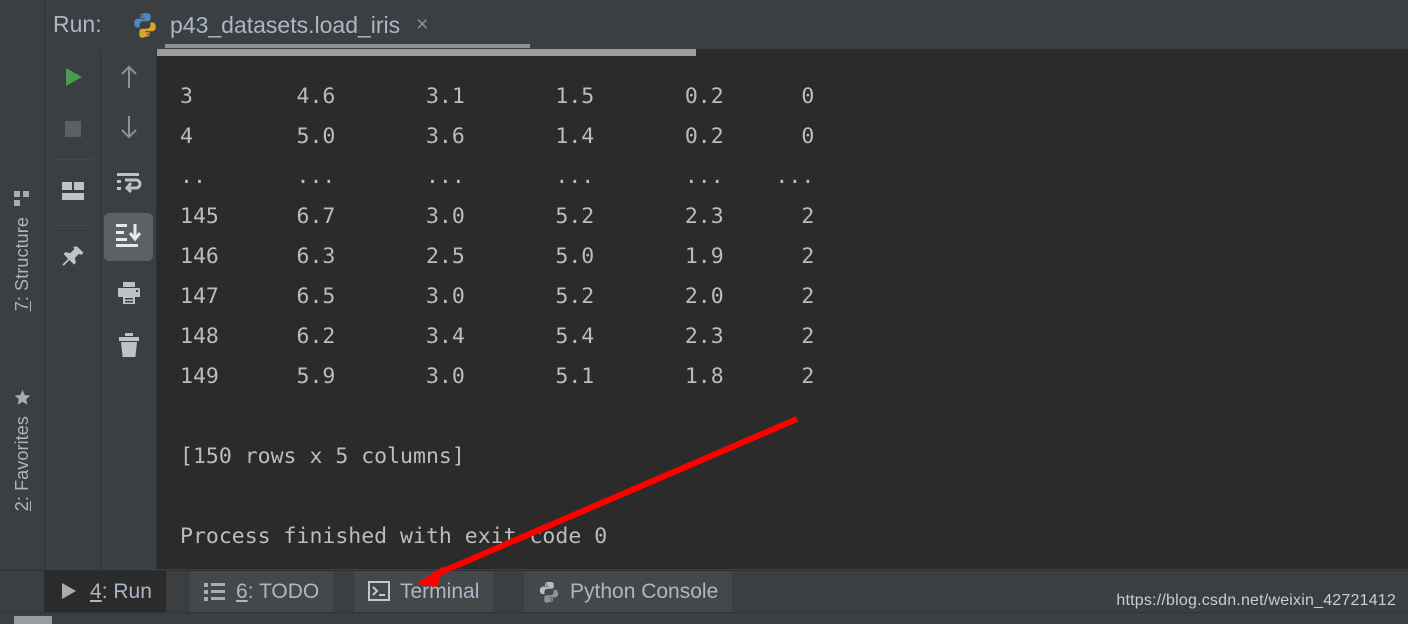 This screenshot has width=1408, height=624. Describe the element at coordinates (22, 397) in the screenshot. I see `star-icon` at that location.